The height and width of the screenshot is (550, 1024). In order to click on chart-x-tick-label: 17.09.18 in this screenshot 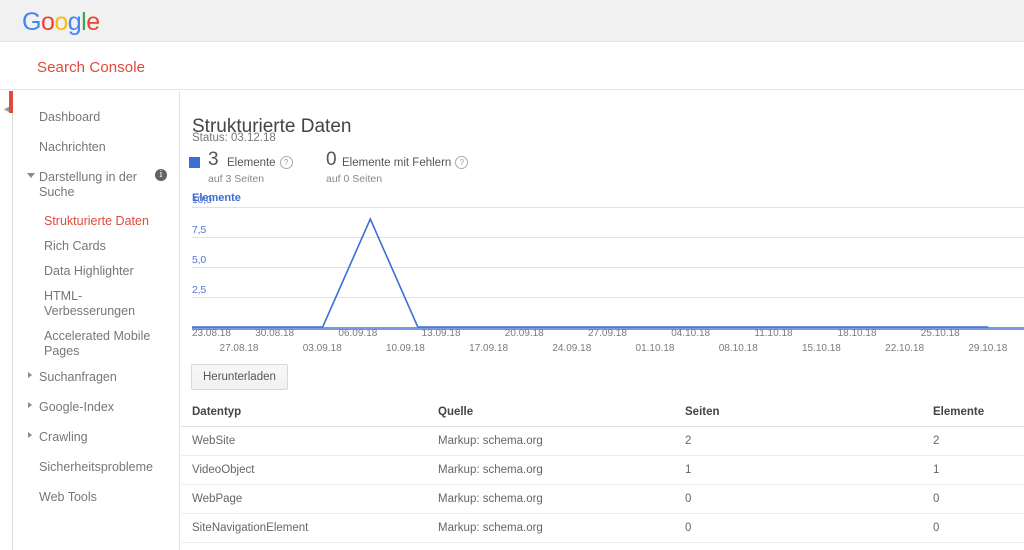, I will do `click(489, 348)`.